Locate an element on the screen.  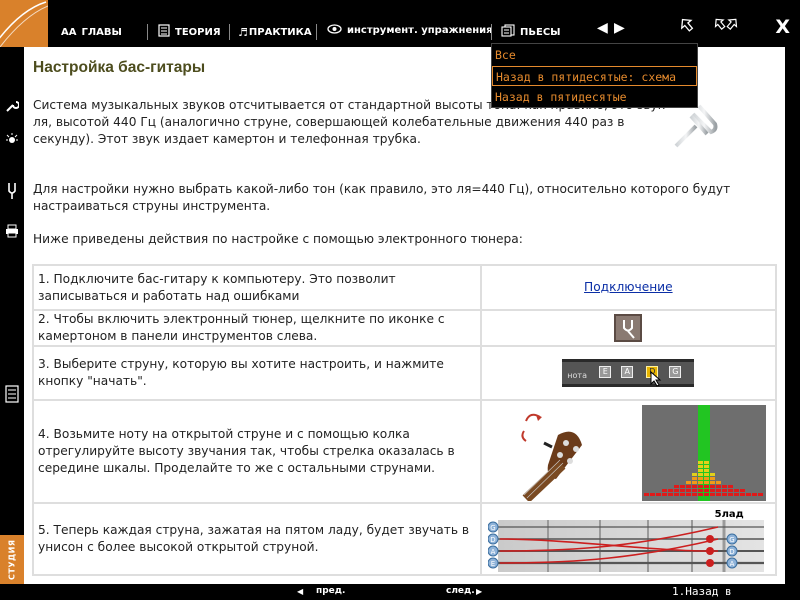
nav-chapters: AA ГЛАВЫ is located at coordinates (91, 32).